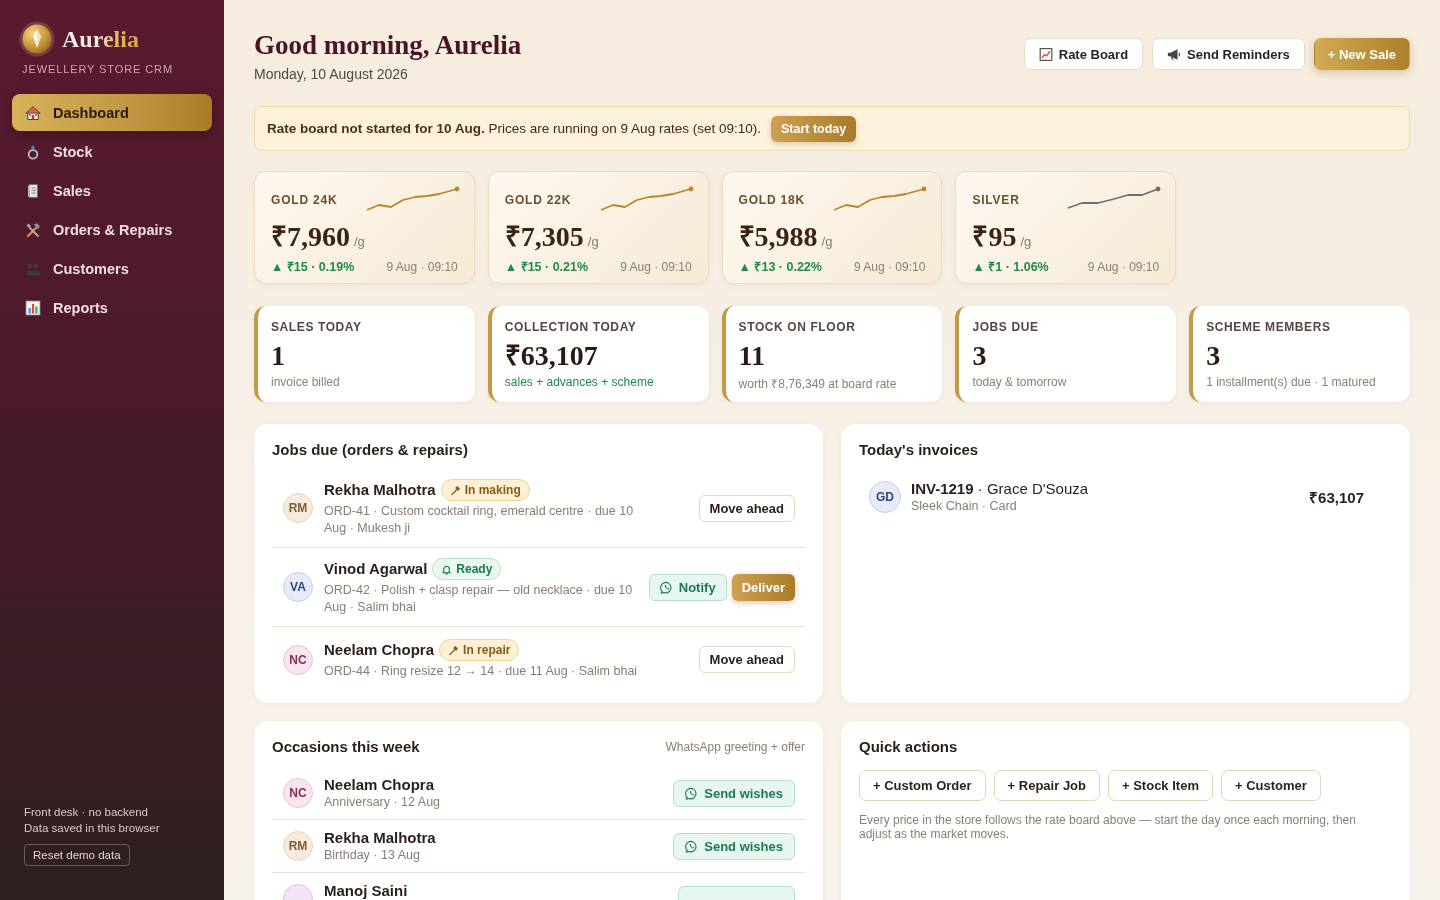 The width and height of the screenshot is (1440, 900). I want to click on reset-demo-button: Reset demo data, so click(77, 855).